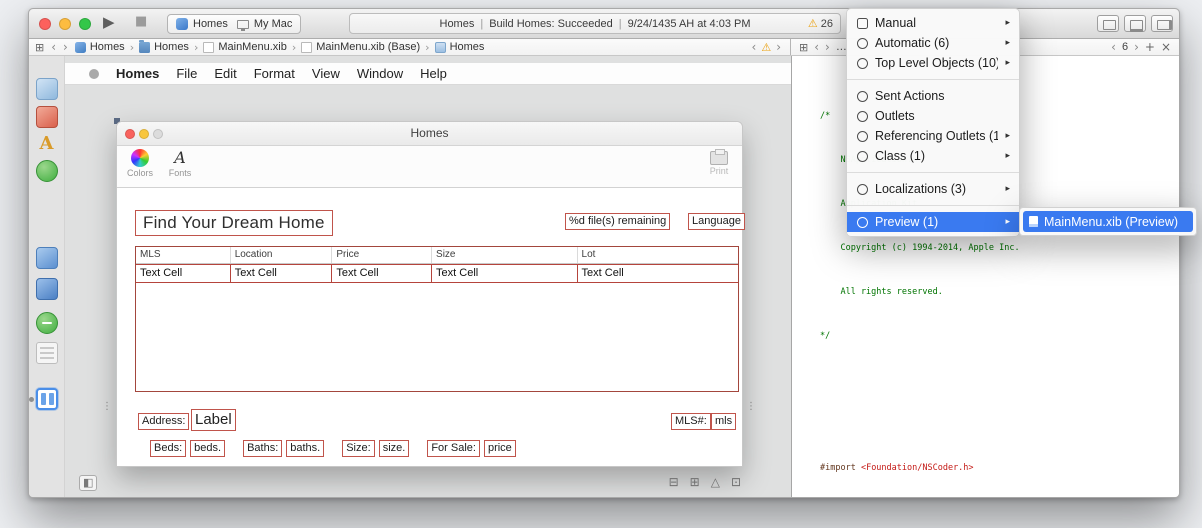 This screenshot has width=1202, height=528. What do you see at coordinates (820, 23) in the screenshot?
I see `warnings-badge: ⚠ 26` at bounding box center [820, 23].